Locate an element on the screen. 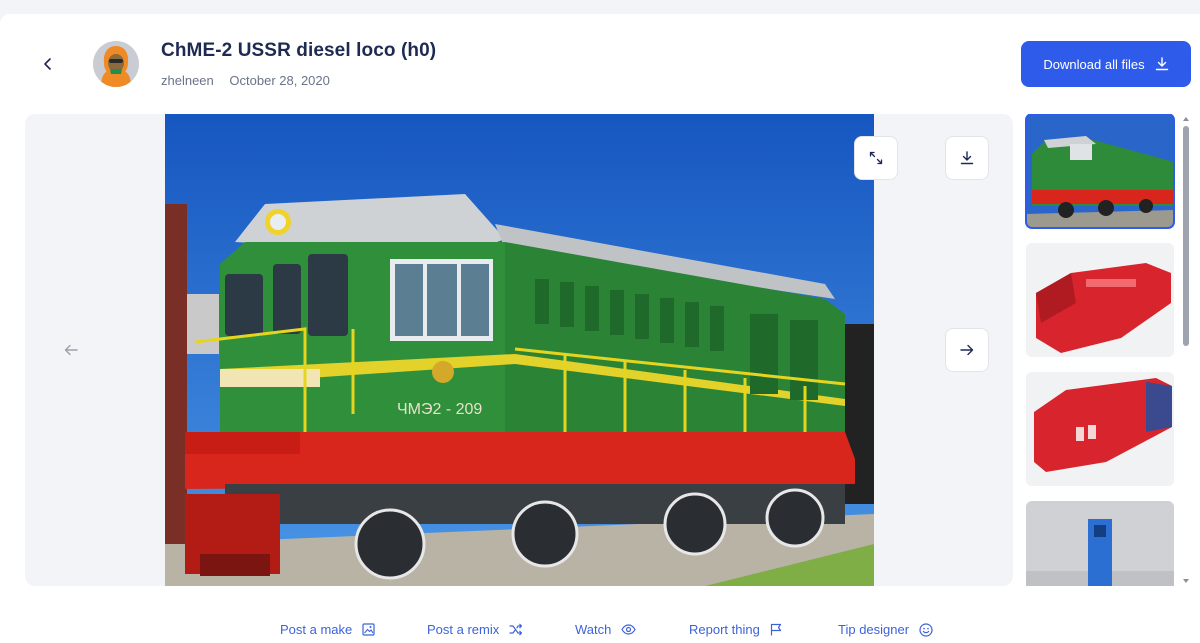  svg-text: ЧМЭ2 - 209 is located at coordinates (439, 409).